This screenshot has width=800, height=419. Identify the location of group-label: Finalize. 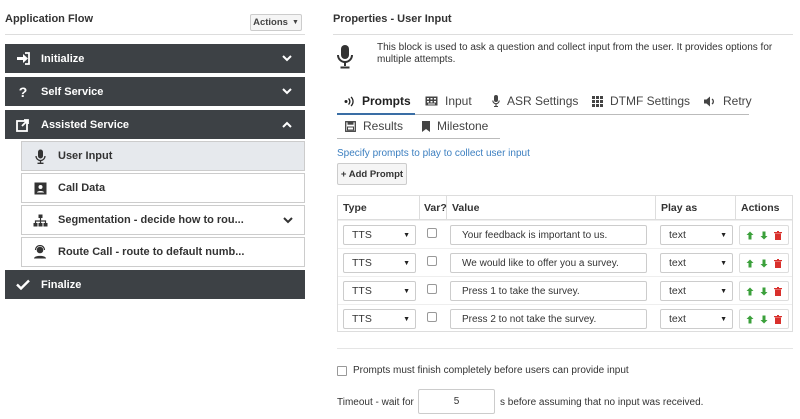
(61, 284).